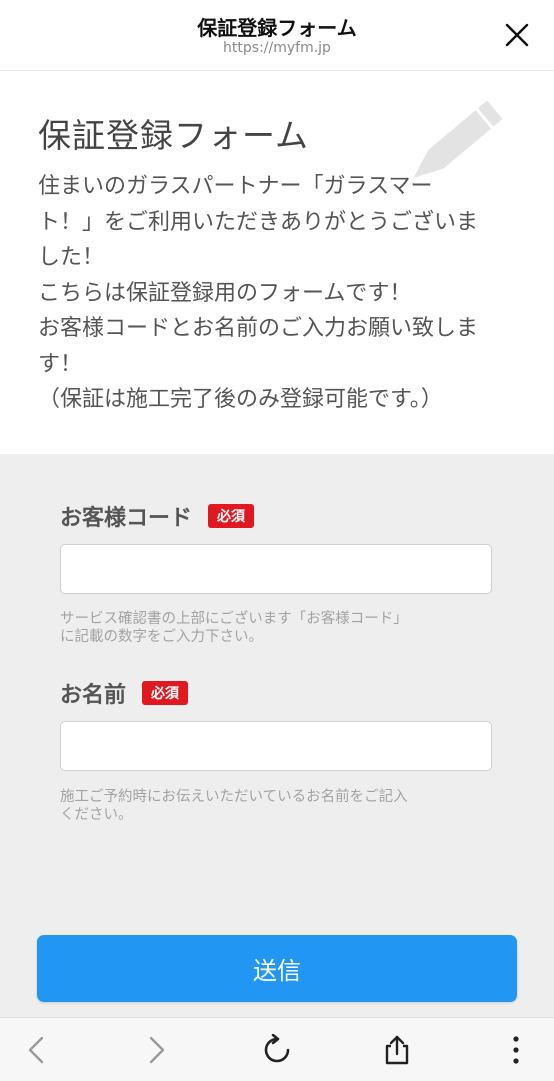 This screenshot has width=554, height=1081. What do you see at coordinates (258, 328) in the screenshot?
I see `intro-line: お客様コードとお名前のご入力お願い致しま` at bounding box center [258, 328].